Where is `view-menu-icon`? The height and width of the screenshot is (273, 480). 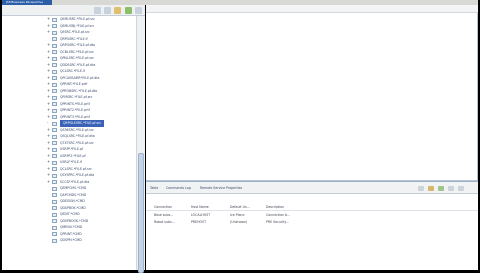 view-menu-icon is located at coordinates (138, 10).